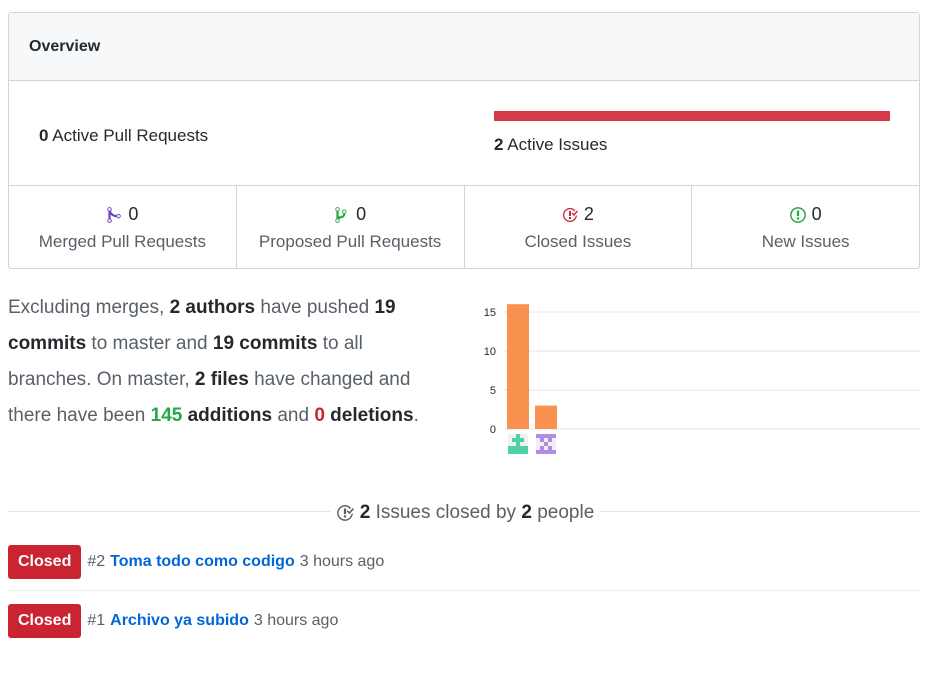 Image resolution: width=930 pixels, height=676 pixels. I want to click on active-pr-label: Active Pull Requests, so click(130, 135).